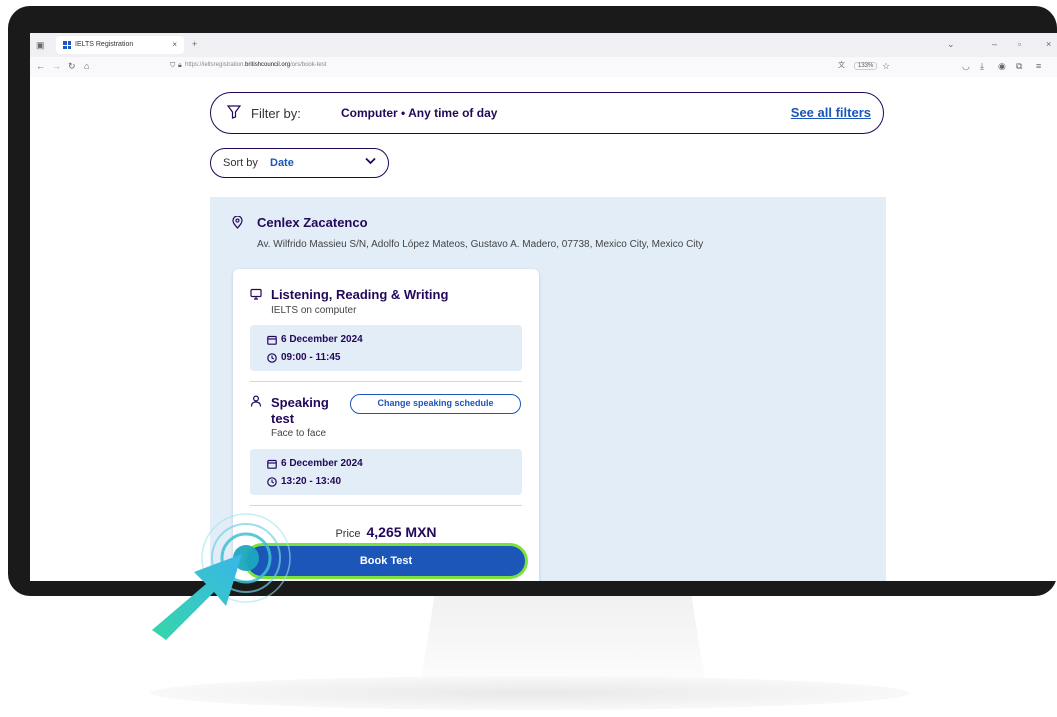 This screenshot has width=1057, height=717. I want to click on tab-close-icon: ×, so click(174, 44).